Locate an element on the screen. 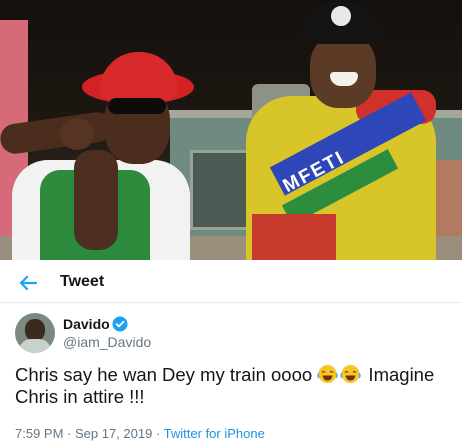 This screenshot has height=443, width=462. tweet-date: Sep 17, 2019 is located at coordinates (113, 433).